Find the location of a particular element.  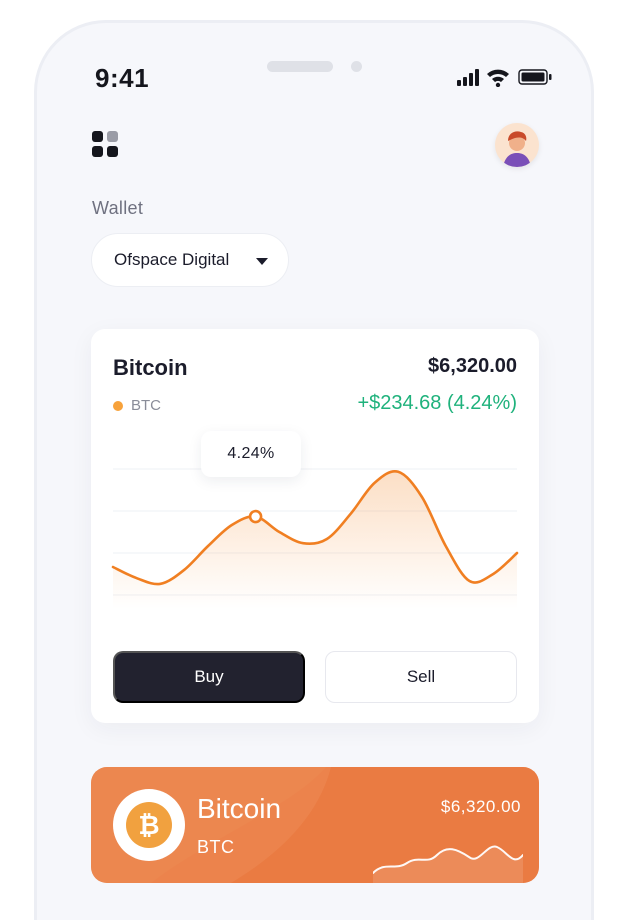

notch-camera is located at coordinates (356, 66).